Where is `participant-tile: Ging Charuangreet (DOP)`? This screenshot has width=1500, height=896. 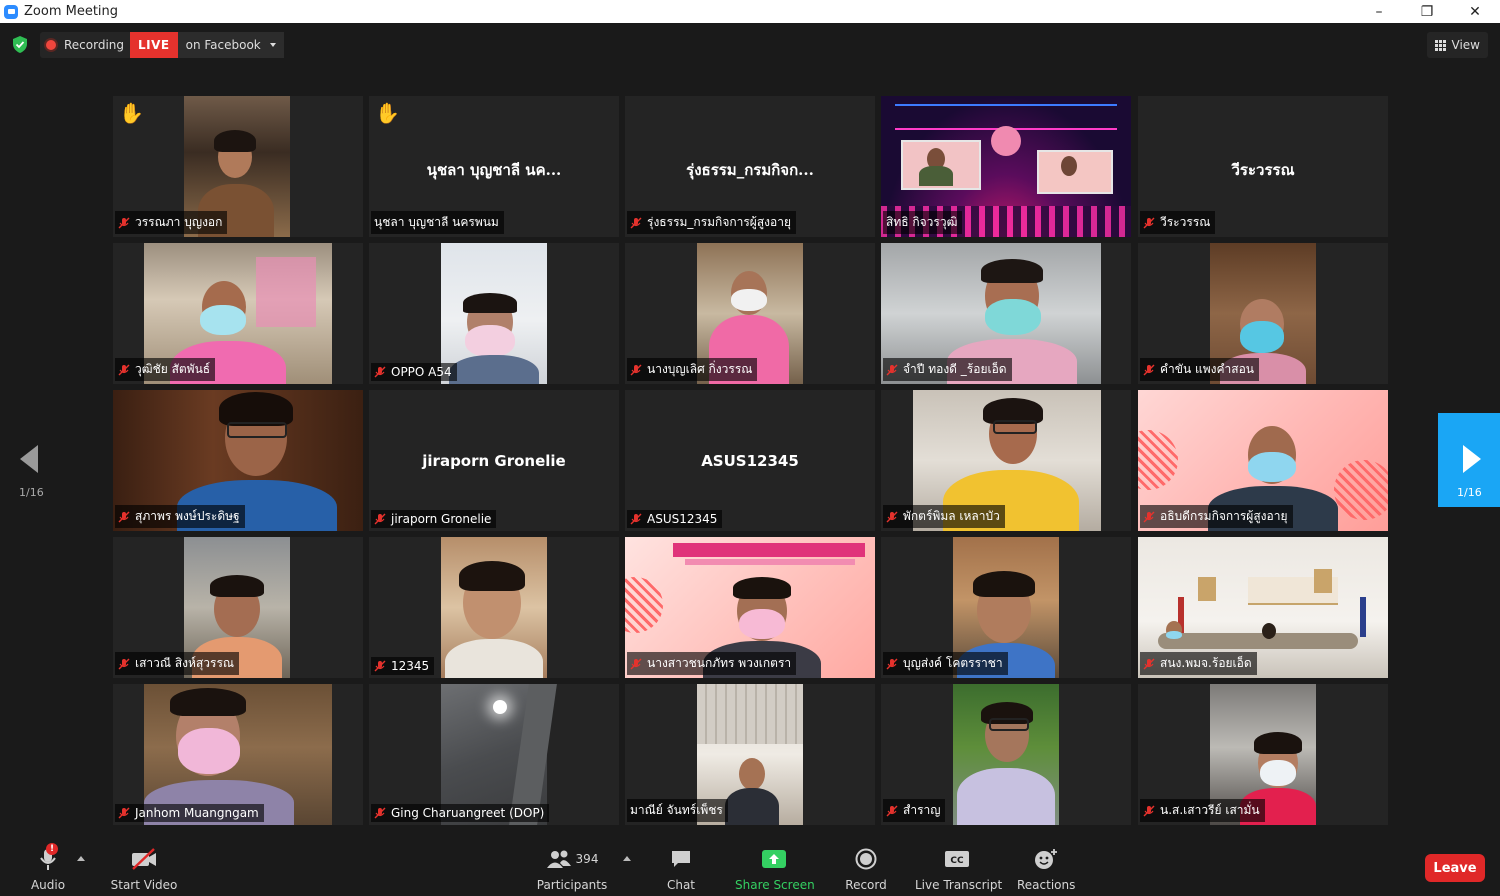 participant-tile: Ging Charuangreet (DOP) is located at coordinates (494, 754).